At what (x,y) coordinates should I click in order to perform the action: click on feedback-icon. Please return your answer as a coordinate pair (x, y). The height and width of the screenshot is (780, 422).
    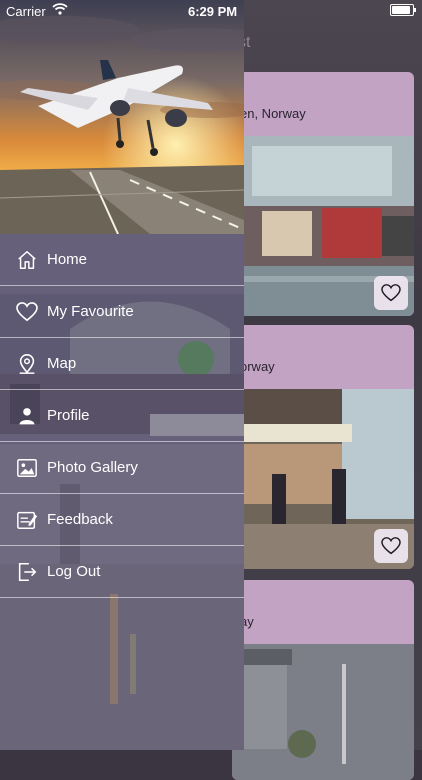
    Looking at the image, I should click on (27, 520).